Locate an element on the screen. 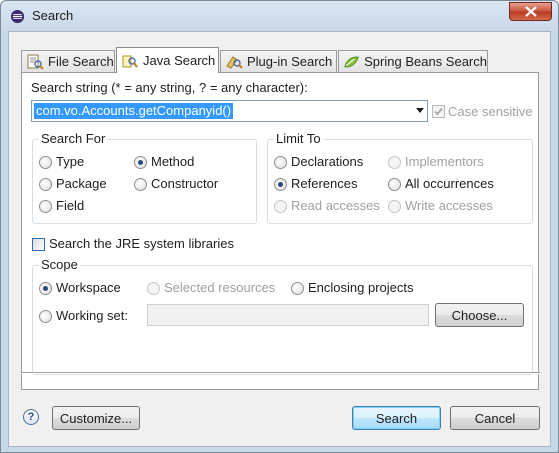 The width and height of the screenshot is (559, 453). radio-constructor-label: Constructor is located at coordinates (185, 183).